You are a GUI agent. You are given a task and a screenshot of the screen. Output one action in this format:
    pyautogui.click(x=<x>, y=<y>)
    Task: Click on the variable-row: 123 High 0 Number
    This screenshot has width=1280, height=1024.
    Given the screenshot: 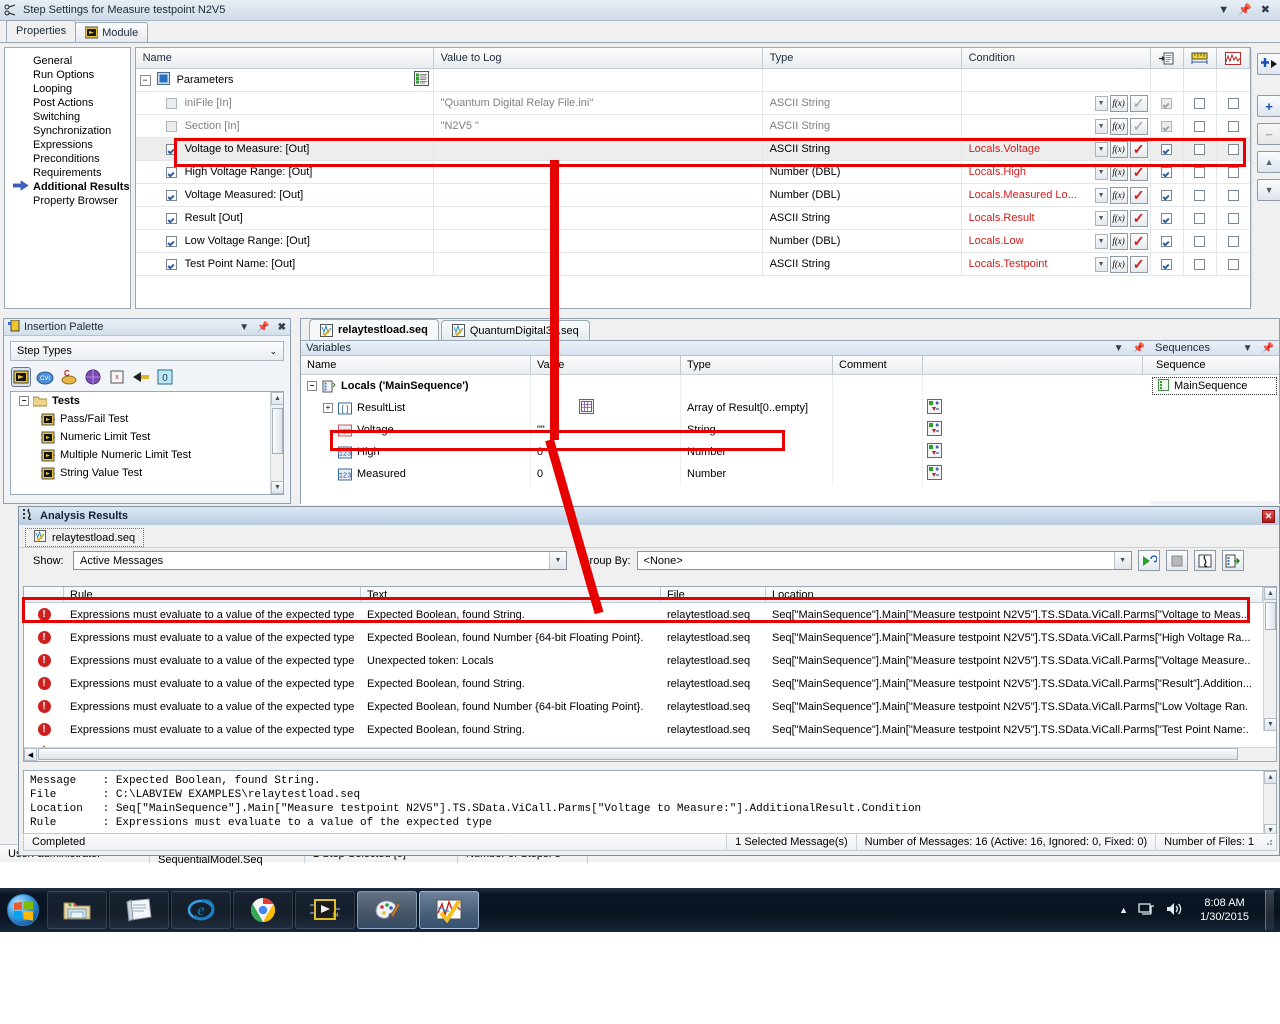 What is the action you would take?
    pyautogui.click(x=725, y=452)
    